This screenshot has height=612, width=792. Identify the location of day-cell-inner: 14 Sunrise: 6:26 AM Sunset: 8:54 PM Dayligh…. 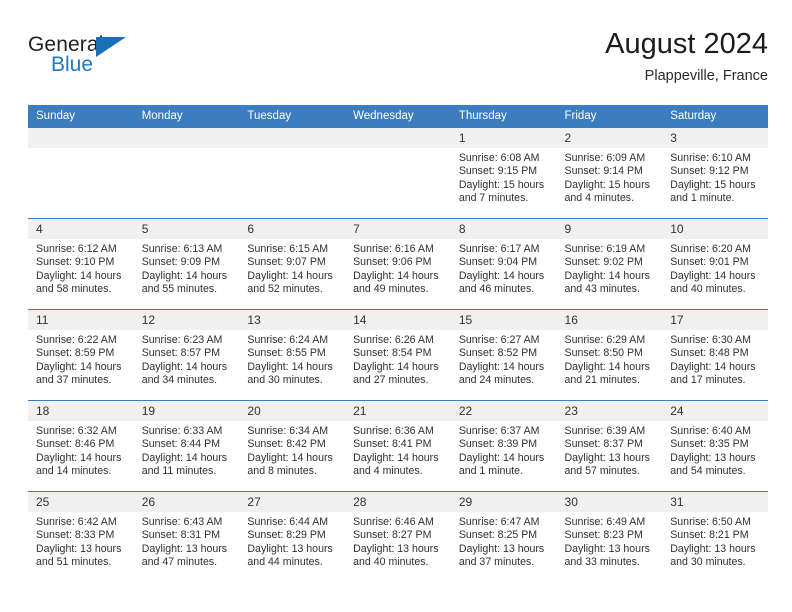
(398, 355).